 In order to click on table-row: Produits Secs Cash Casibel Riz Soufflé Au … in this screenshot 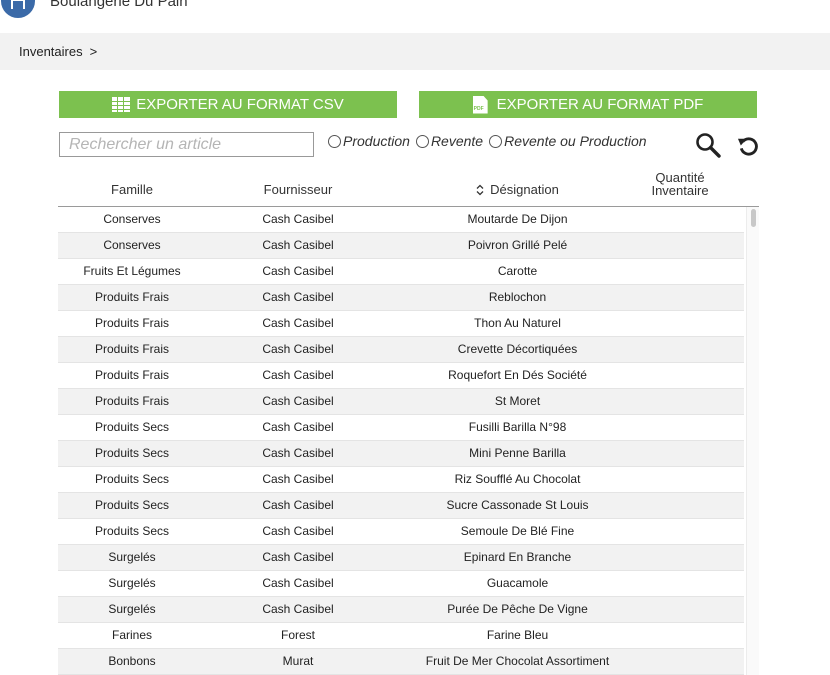, I will do `click(401, 480)`.